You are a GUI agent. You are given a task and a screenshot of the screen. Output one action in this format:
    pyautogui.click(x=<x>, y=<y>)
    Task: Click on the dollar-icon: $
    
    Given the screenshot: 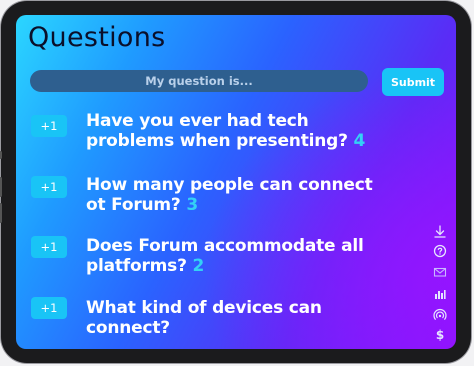 What is the action you would take?
    pyautogui.click(x=440, y=335)
    